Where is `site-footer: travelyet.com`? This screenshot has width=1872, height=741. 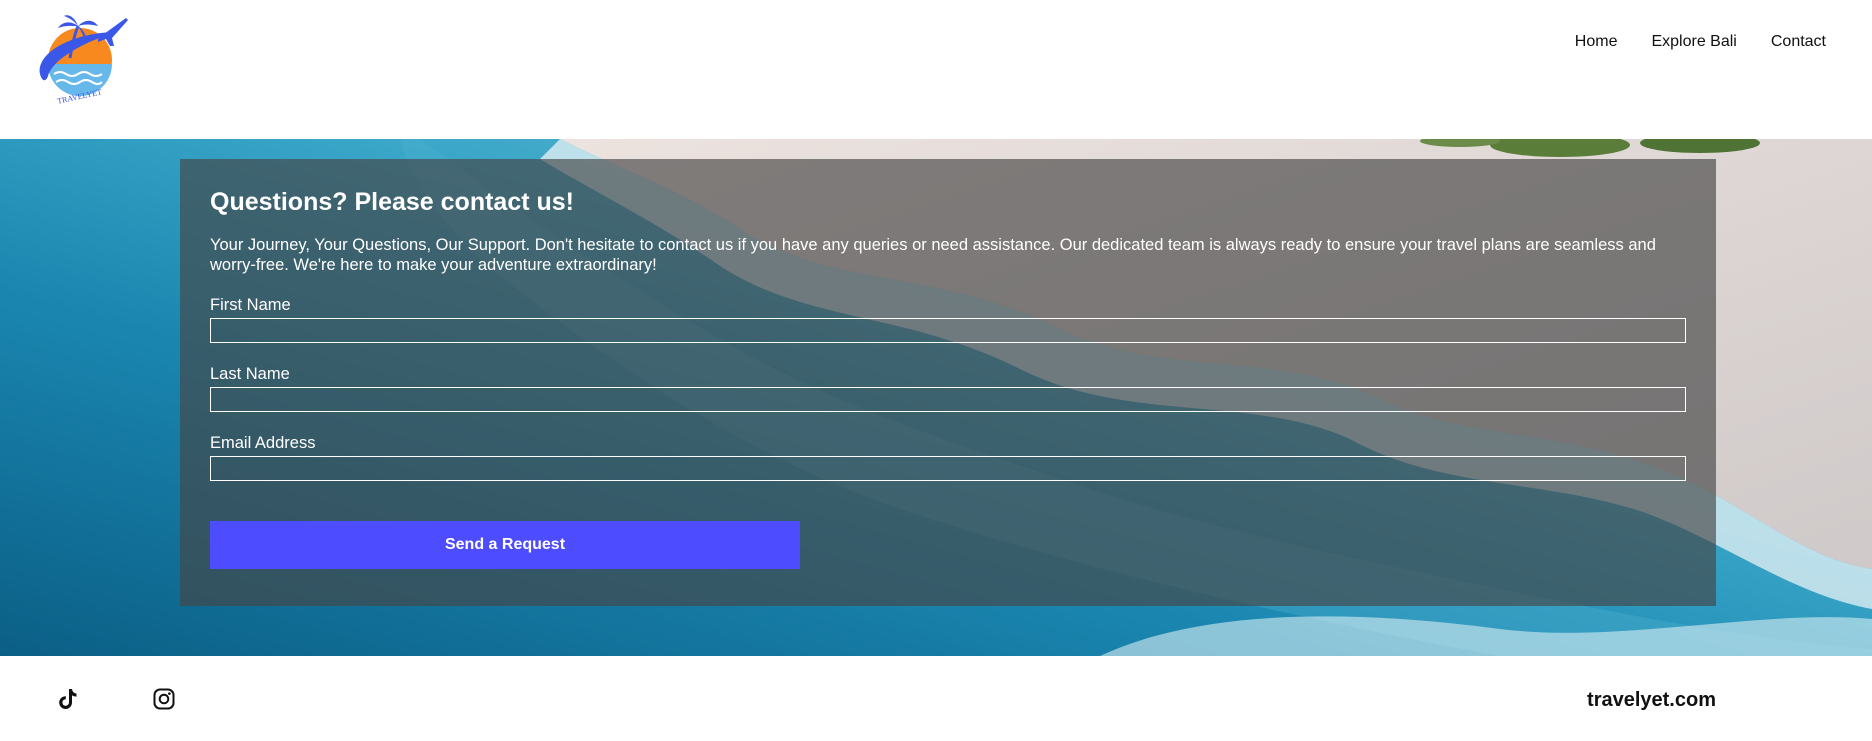
site-footer: travelyet.com is located at coordinates (936, 698).